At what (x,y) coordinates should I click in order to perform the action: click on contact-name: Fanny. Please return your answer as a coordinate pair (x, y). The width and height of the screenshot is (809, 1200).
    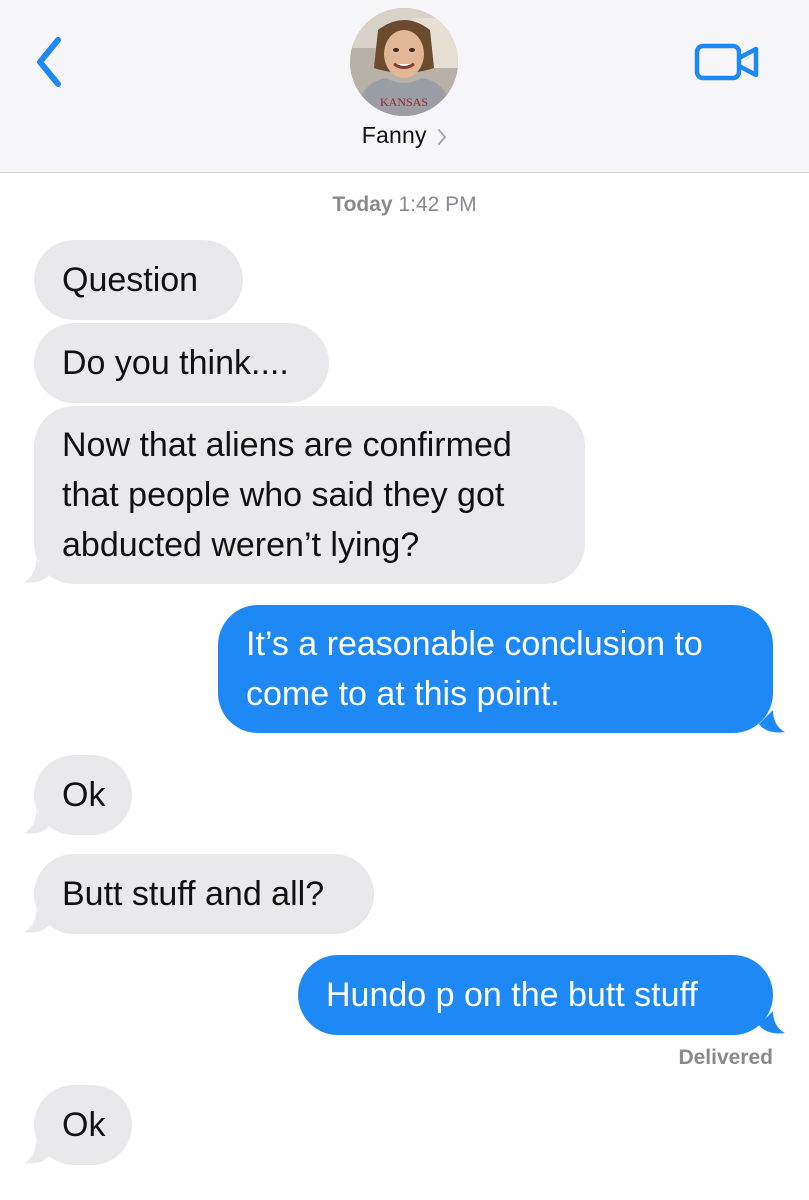
    Looking at the image, I should click on (394, 135).